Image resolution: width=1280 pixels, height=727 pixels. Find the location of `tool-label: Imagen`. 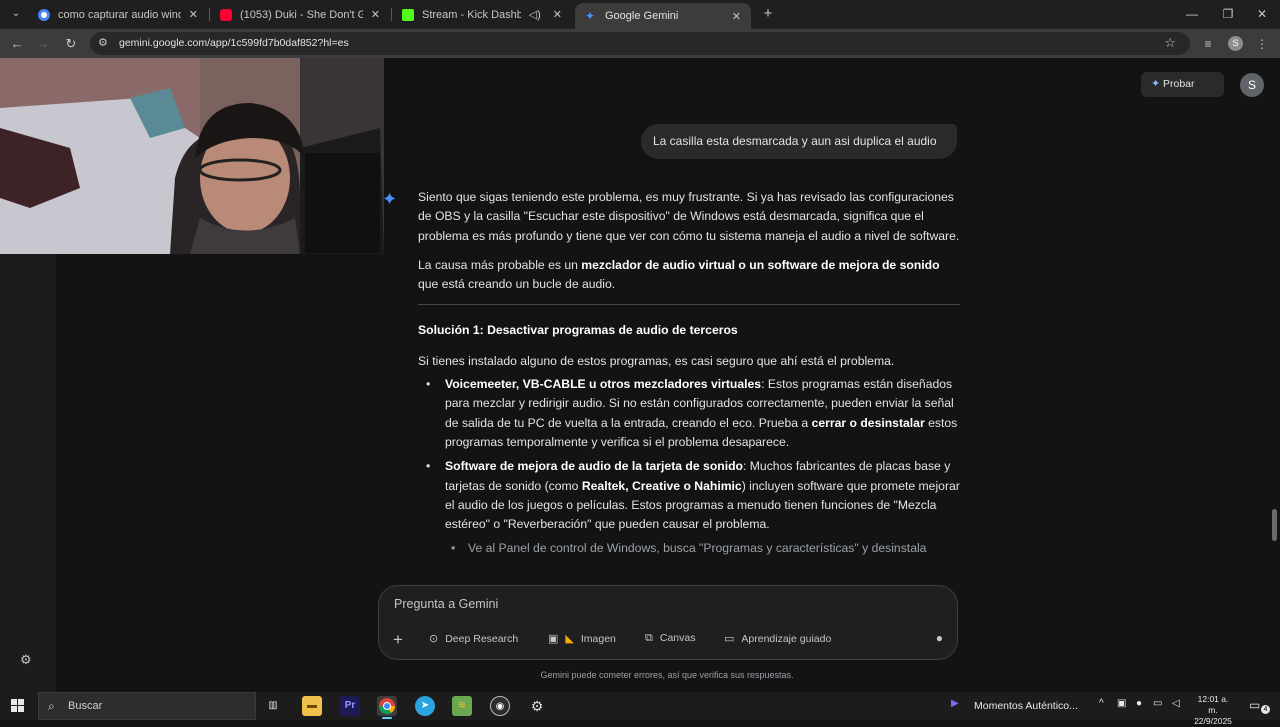

tool-label: Imagen is located at coordinates (598, 639).